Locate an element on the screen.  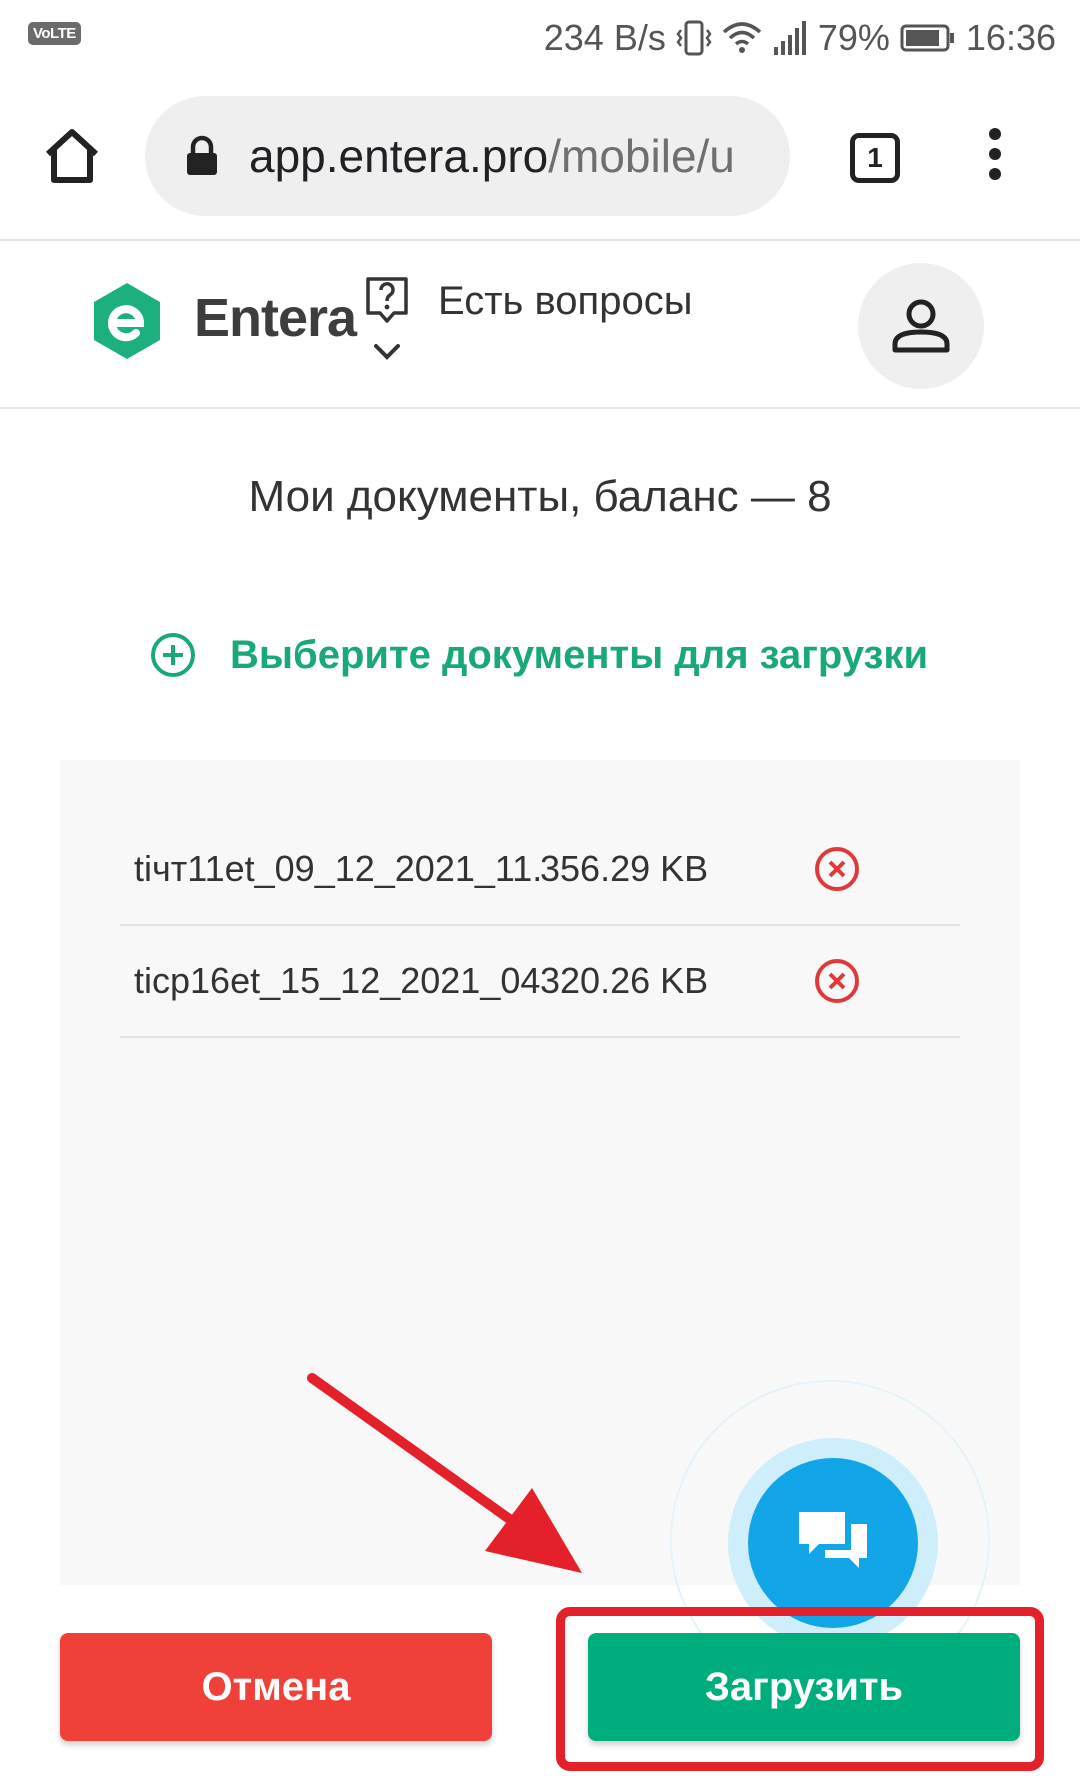
address-bar: app.entera.pro/mobile/u is located at coordinates (467, 156).